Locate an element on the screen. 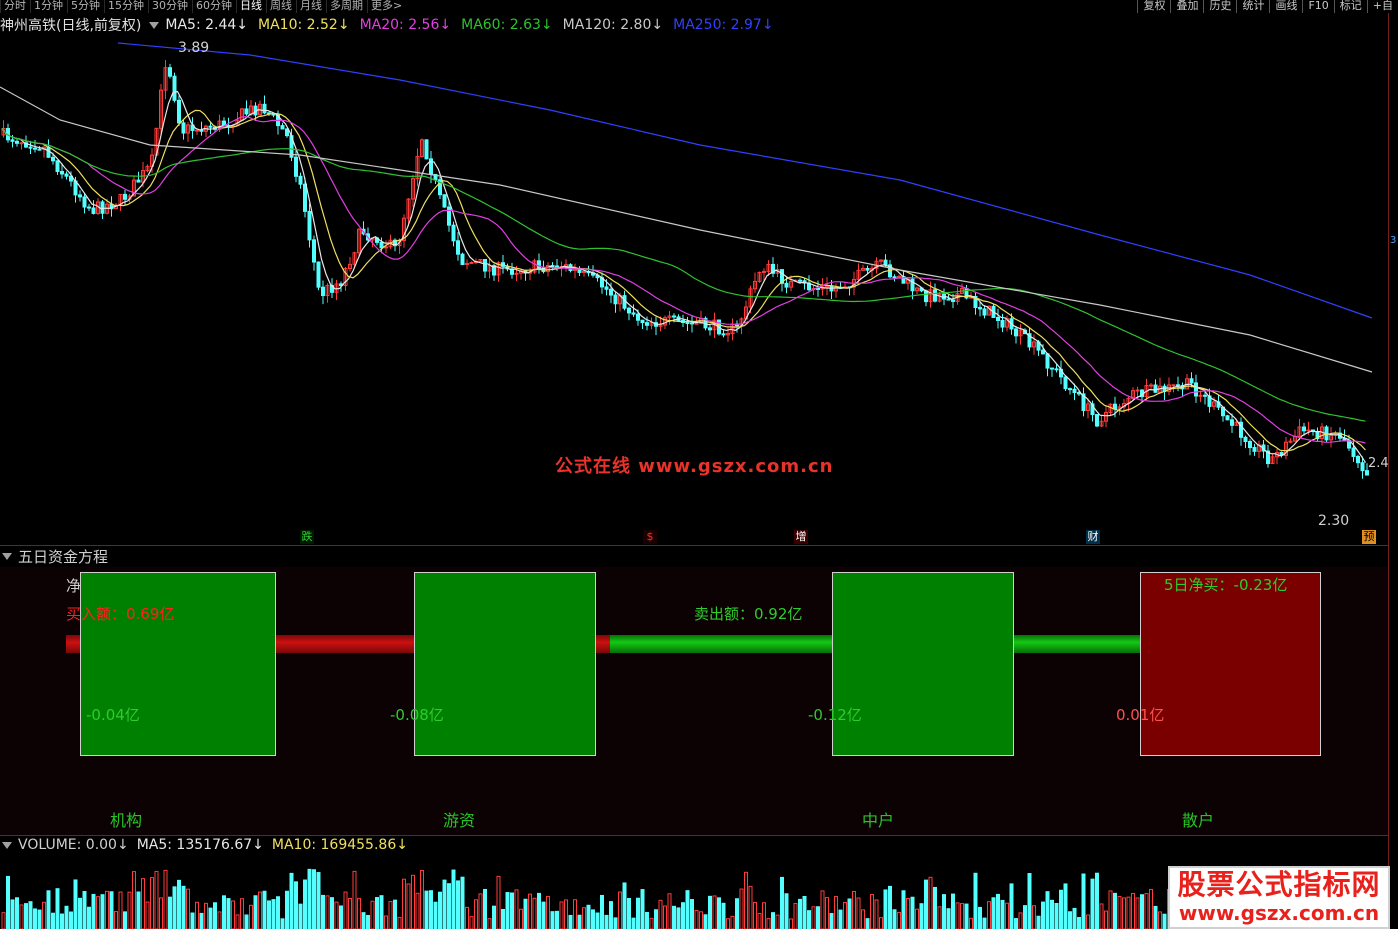 The image size is (1398, 929). event-marker: 跌 is located at coordinates (307, 537).